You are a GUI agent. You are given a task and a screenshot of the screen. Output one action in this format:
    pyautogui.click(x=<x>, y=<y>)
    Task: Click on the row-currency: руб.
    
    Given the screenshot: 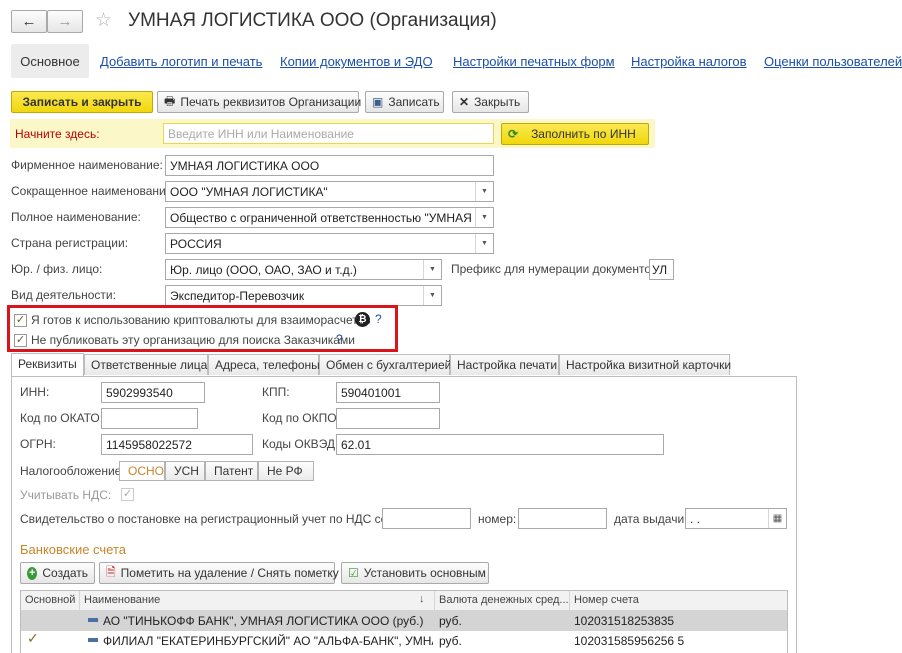 What is the action you would take?
    pyautogui.click(x=450, y=621)
    